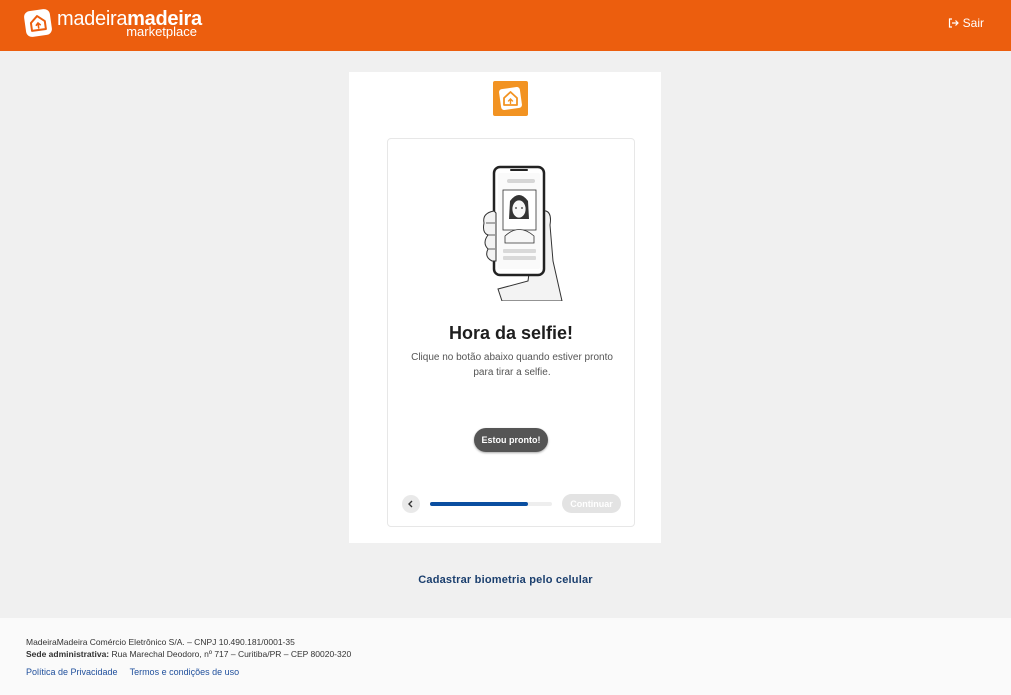  I want to click on ready-button: Estou pronto!, so click(511, 440).